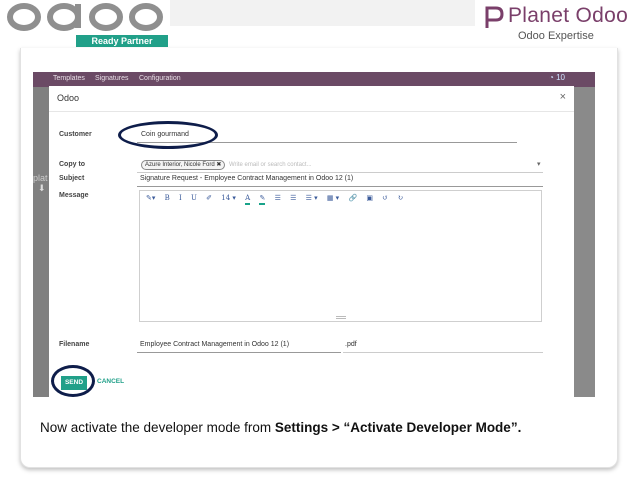 The width and height of the screenshot is (638, 493). I want to click on filename-label: Filename, so click(74, 344).